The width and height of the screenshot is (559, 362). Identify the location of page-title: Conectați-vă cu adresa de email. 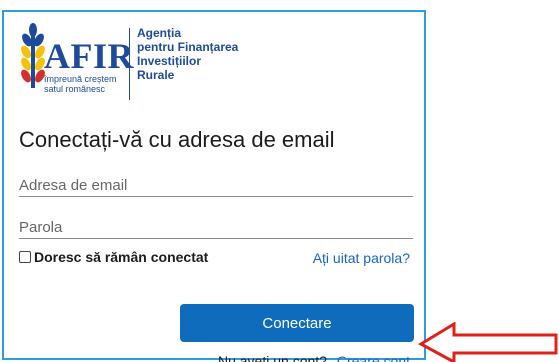
(177, 139).